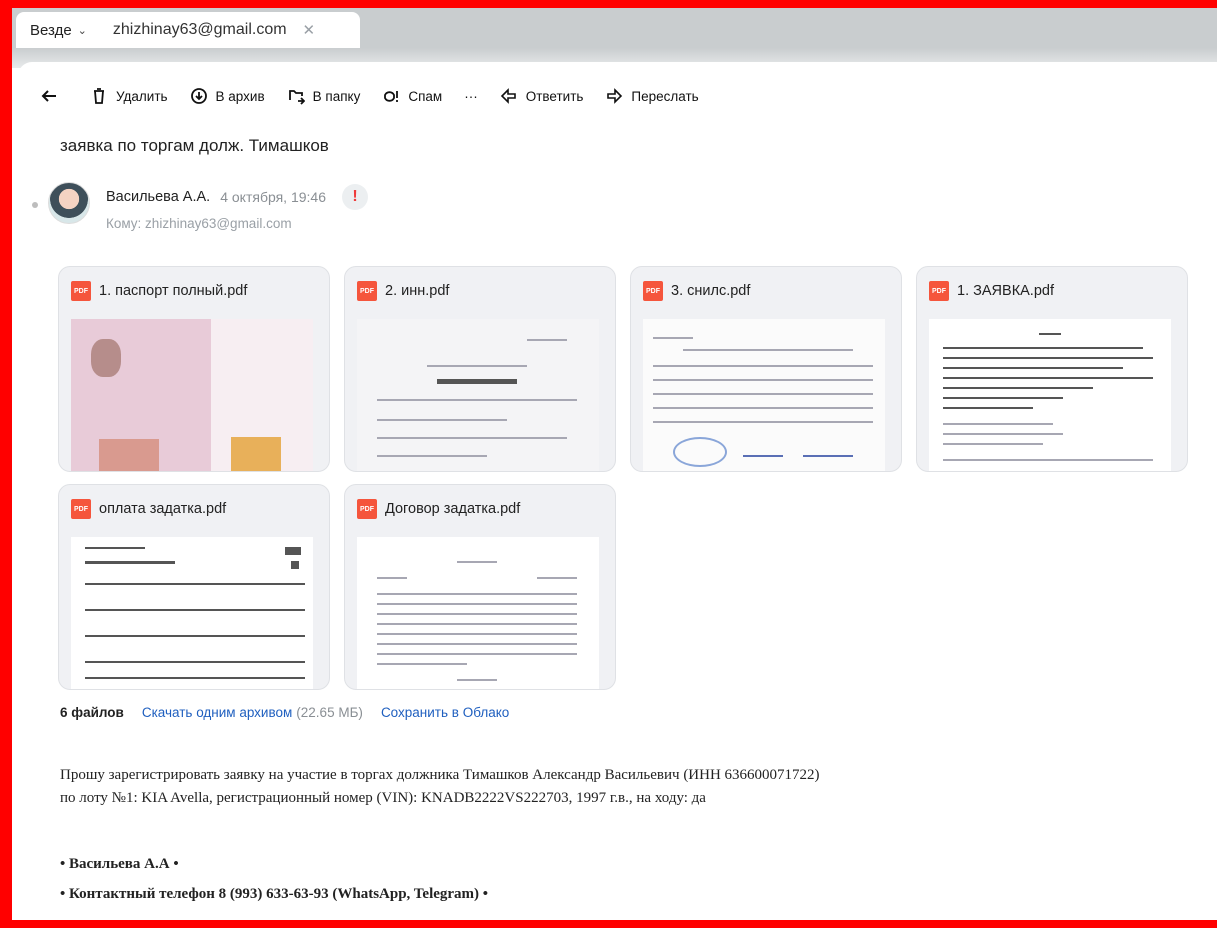 This screenshot has height=928, width=1217. Describe the element at coordinates (700, 452) in the screenshot. I see `stamp-icon` at that location.